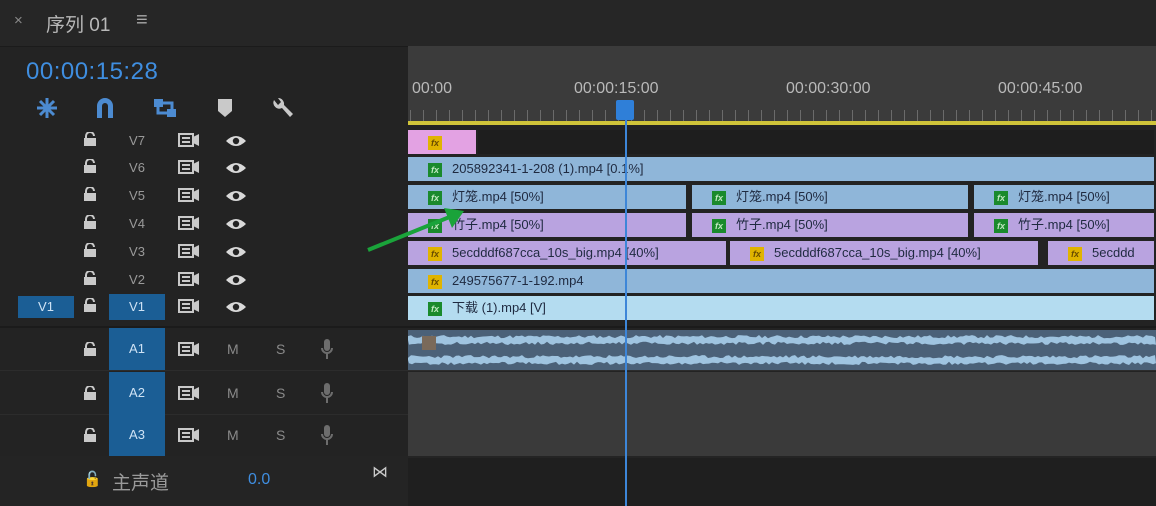 Image resolution: width=1156 pixels, height=506 pixels. Describe the element at coordinates (259, 480) in the screenshot. I see `master-volume-value: 0.0` at that location.